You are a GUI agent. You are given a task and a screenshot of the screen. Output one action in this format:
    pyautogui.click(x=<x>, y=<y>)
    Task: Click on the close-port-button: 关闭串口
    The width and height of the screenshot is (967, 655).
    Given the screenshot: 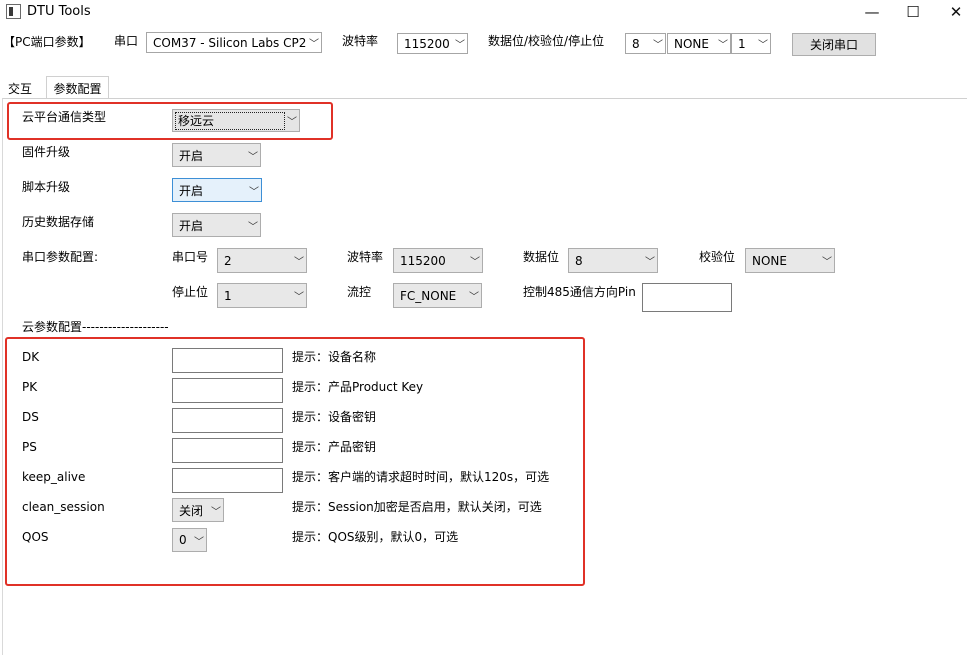 What is the action you would take?
    pyautogui.click(x=834, y=44)
    